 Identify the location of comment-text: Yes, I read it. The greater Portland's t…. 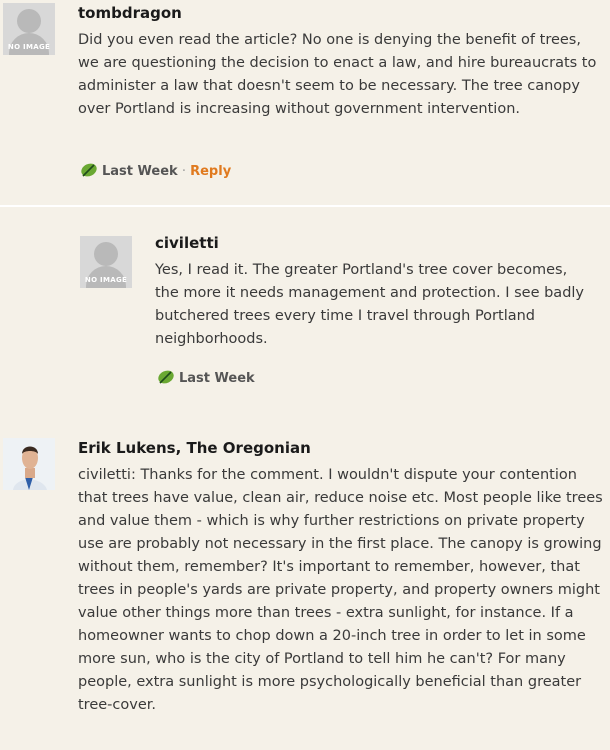
(370, 304).